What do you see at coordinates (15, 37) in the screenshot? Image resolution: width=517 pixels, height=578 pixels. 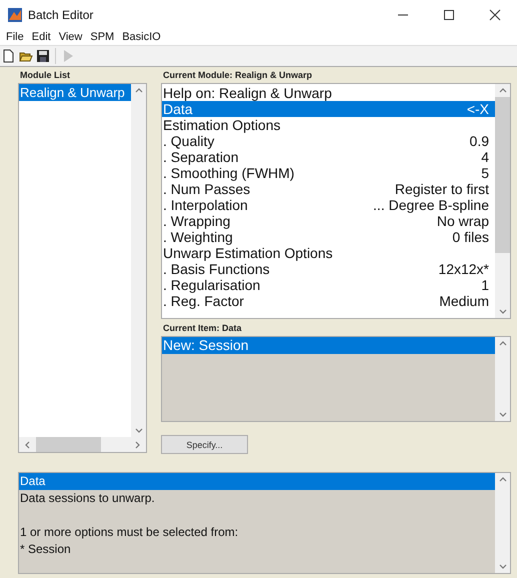 I see `menu-item: File` at bounding box center [15, 37].